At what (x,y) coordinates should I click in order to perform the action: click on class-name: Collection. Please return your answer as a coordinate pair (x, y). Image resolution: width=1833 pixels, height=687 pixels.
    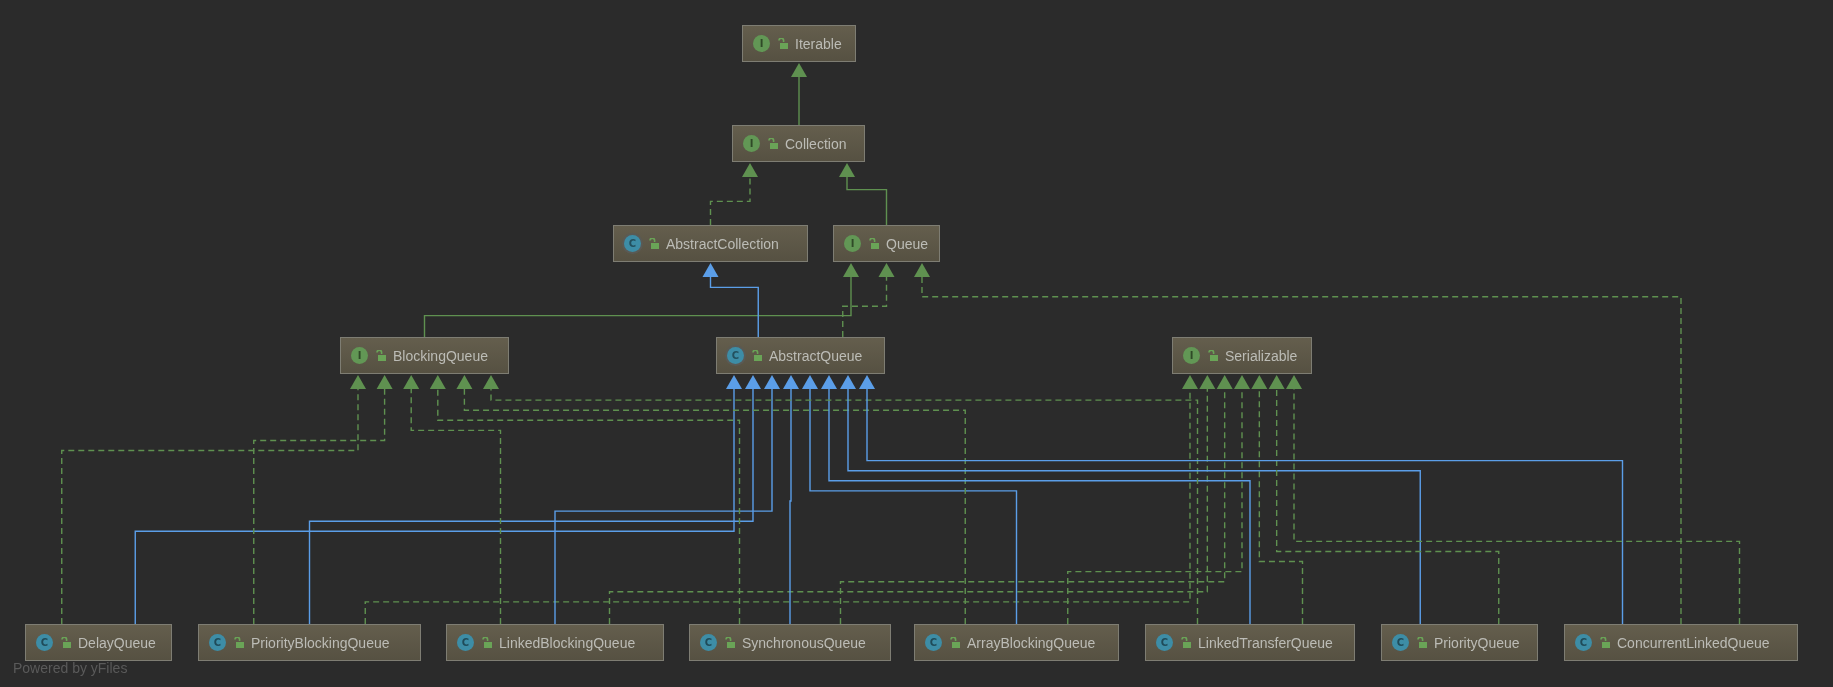
    Looking at the image, I should click on (816, 143).